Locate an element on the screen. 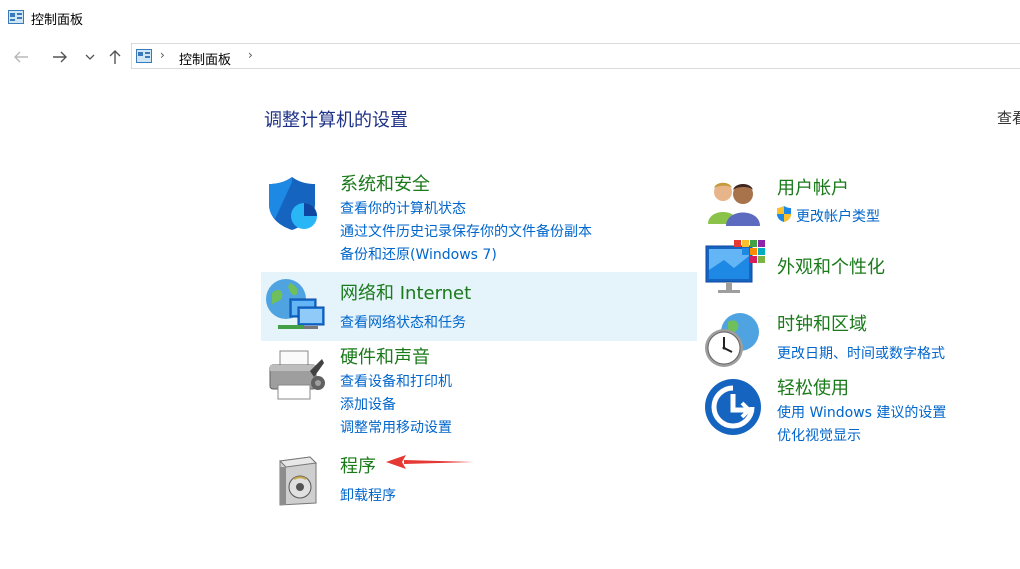  link-add-device: 添加设备 is located at coordinates (368, 404).